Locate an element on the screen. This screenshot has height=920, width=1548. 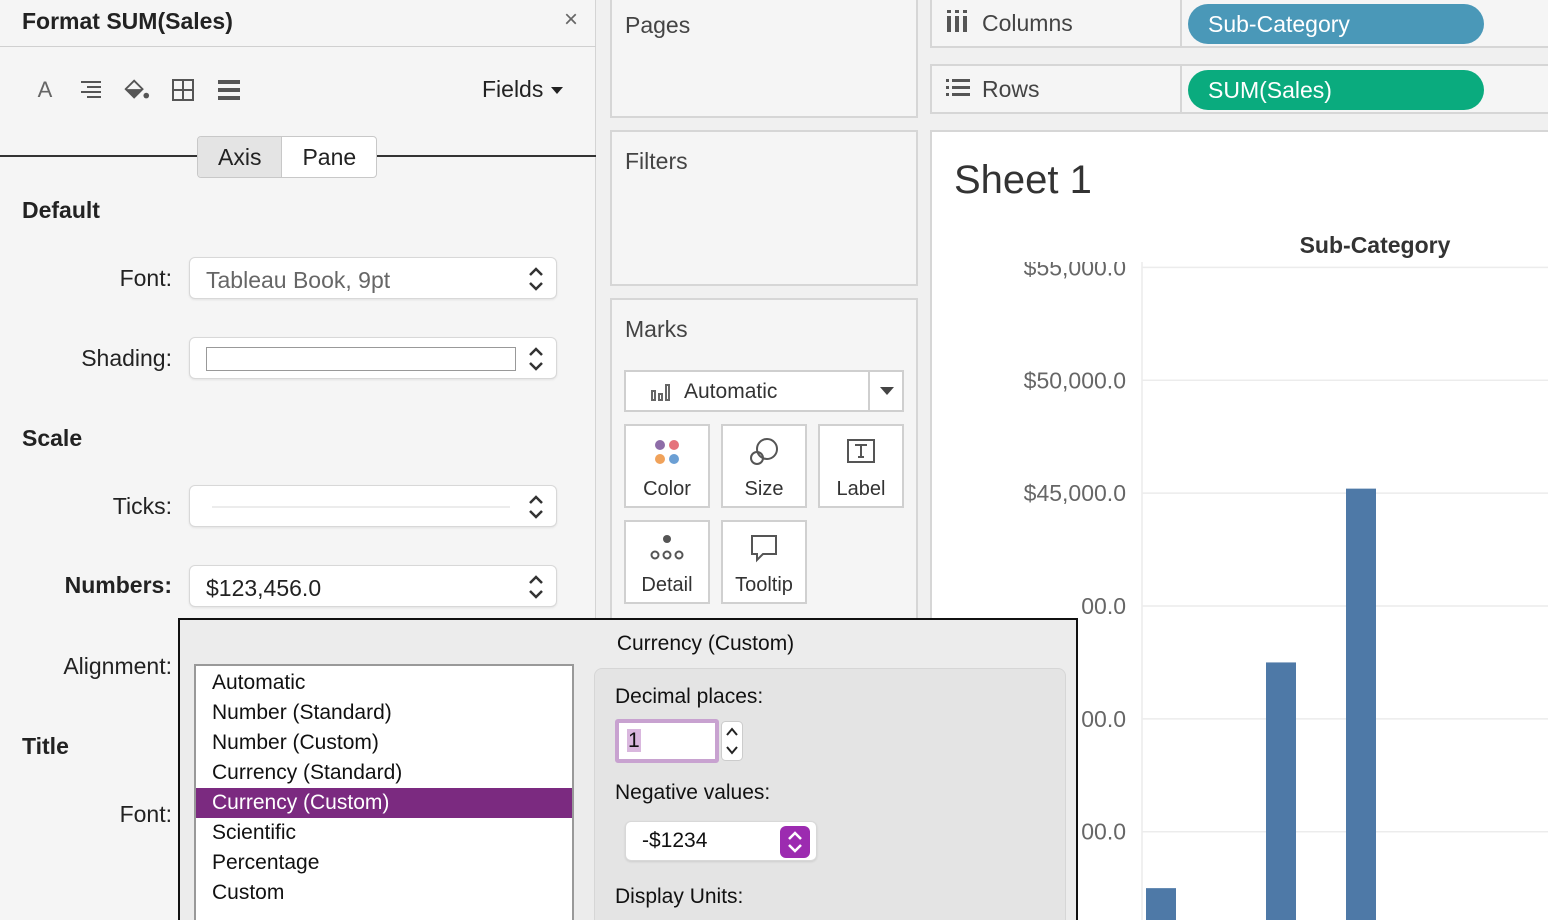
format-option-scientific: Scientific is located at coordinates (384, 833).